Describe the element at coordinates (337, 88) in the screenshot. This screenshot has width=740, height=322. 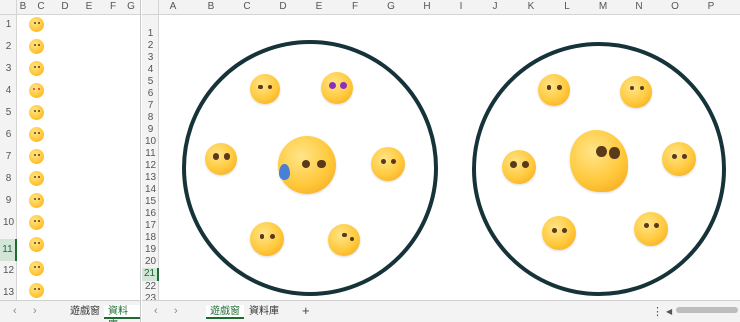
I see `star-struck-emoji` at that location.